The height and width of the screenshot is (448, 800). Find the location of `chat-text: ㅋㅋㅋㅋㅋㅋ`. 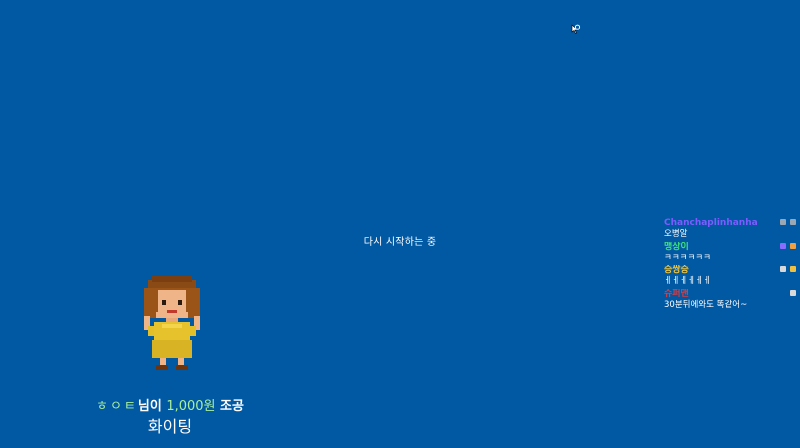

chat-text: ㅋㅋㅋㅋㅋㅋ is located at coordinates (687, 257).